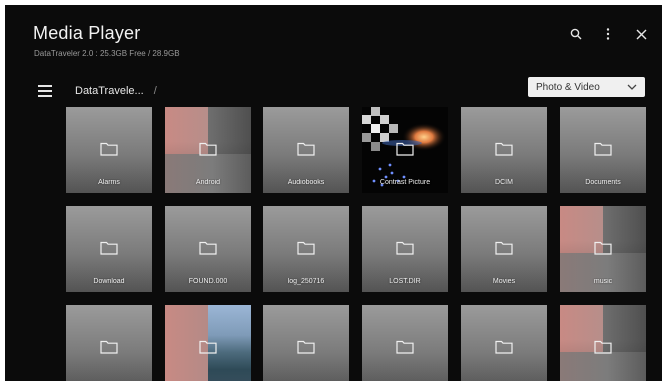 This screenshot has height=381, width=667. I want to click on folder-tile: LOST.DIR, so click(405, 249).